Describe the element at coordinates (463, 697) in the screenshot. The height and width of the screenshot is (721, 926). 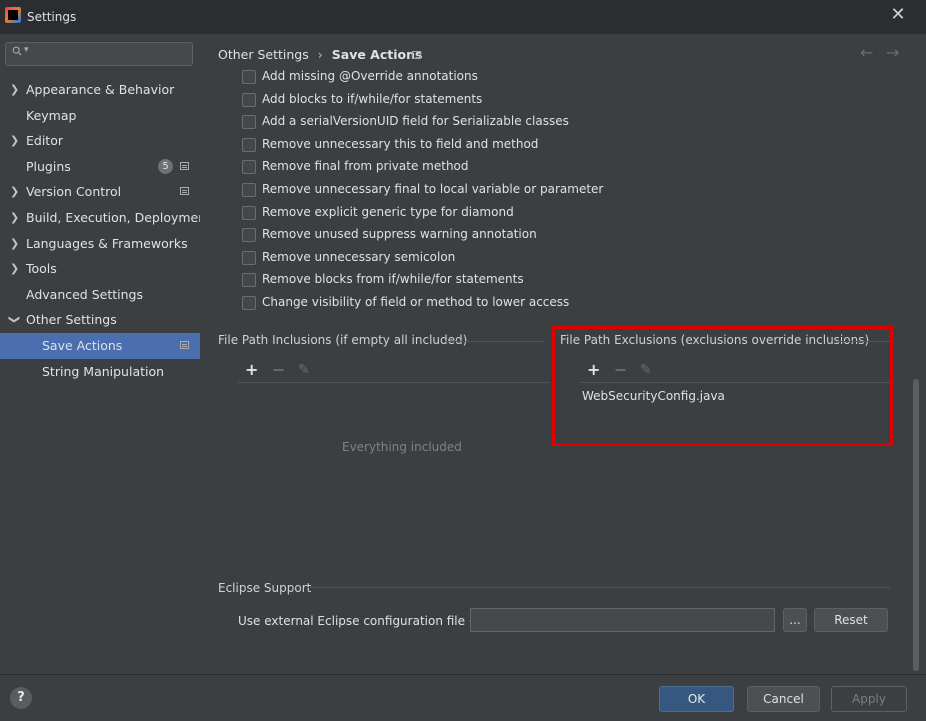
I see `dialog-footer: ? OK Cancel Apply` at that location.